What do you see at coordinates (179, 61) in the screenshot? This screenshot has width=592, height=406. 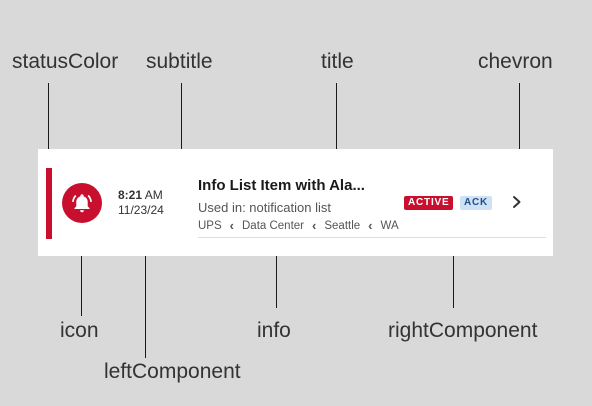 I see `callout-subtitle: subtitle` at bounding box center [179, 61].